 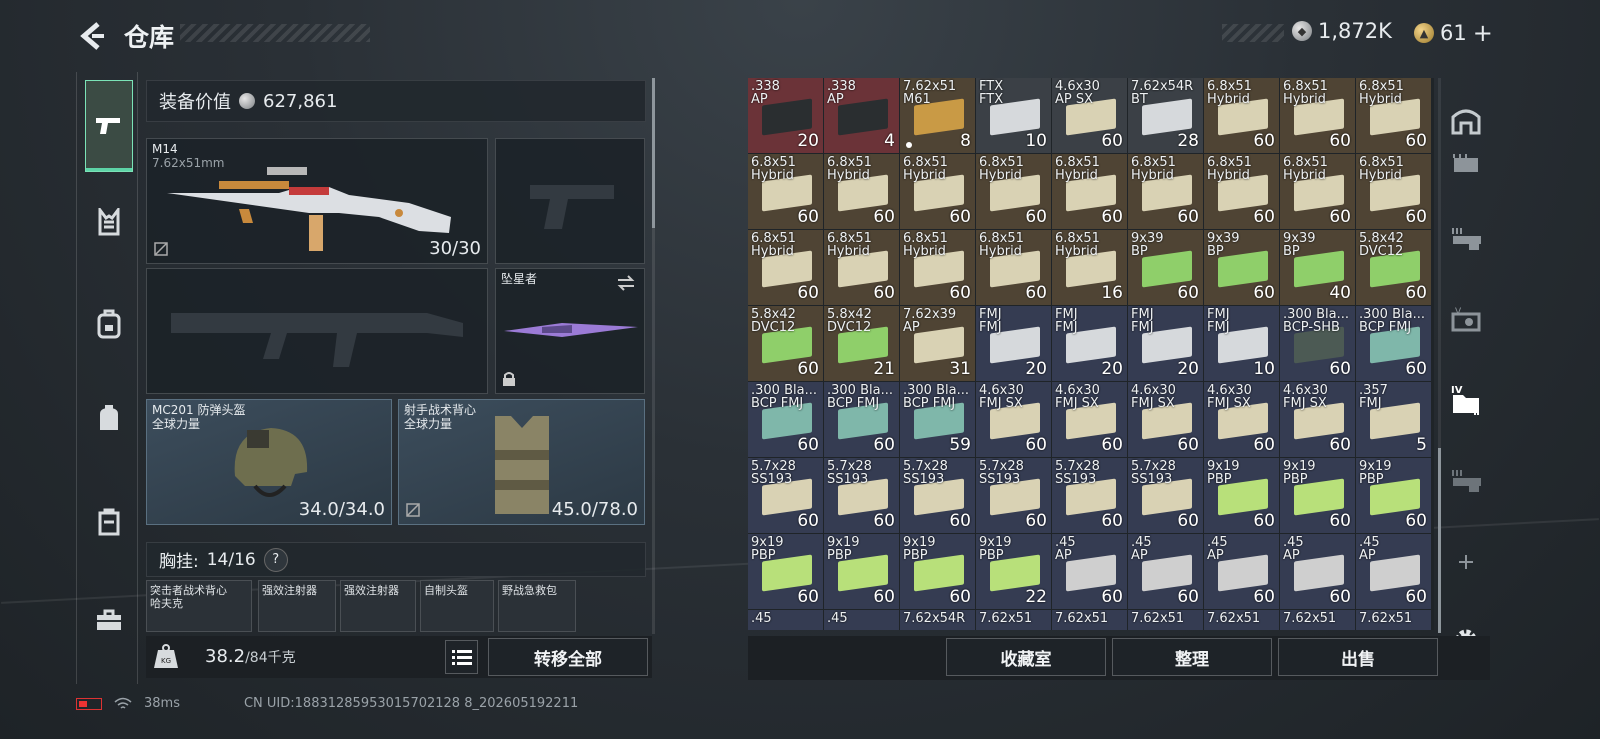 What do you see at coordinates (1453, 33) in the screenshot?
I see `gold-currency: ▲ 61 +` at bounding box center [1453, 33].